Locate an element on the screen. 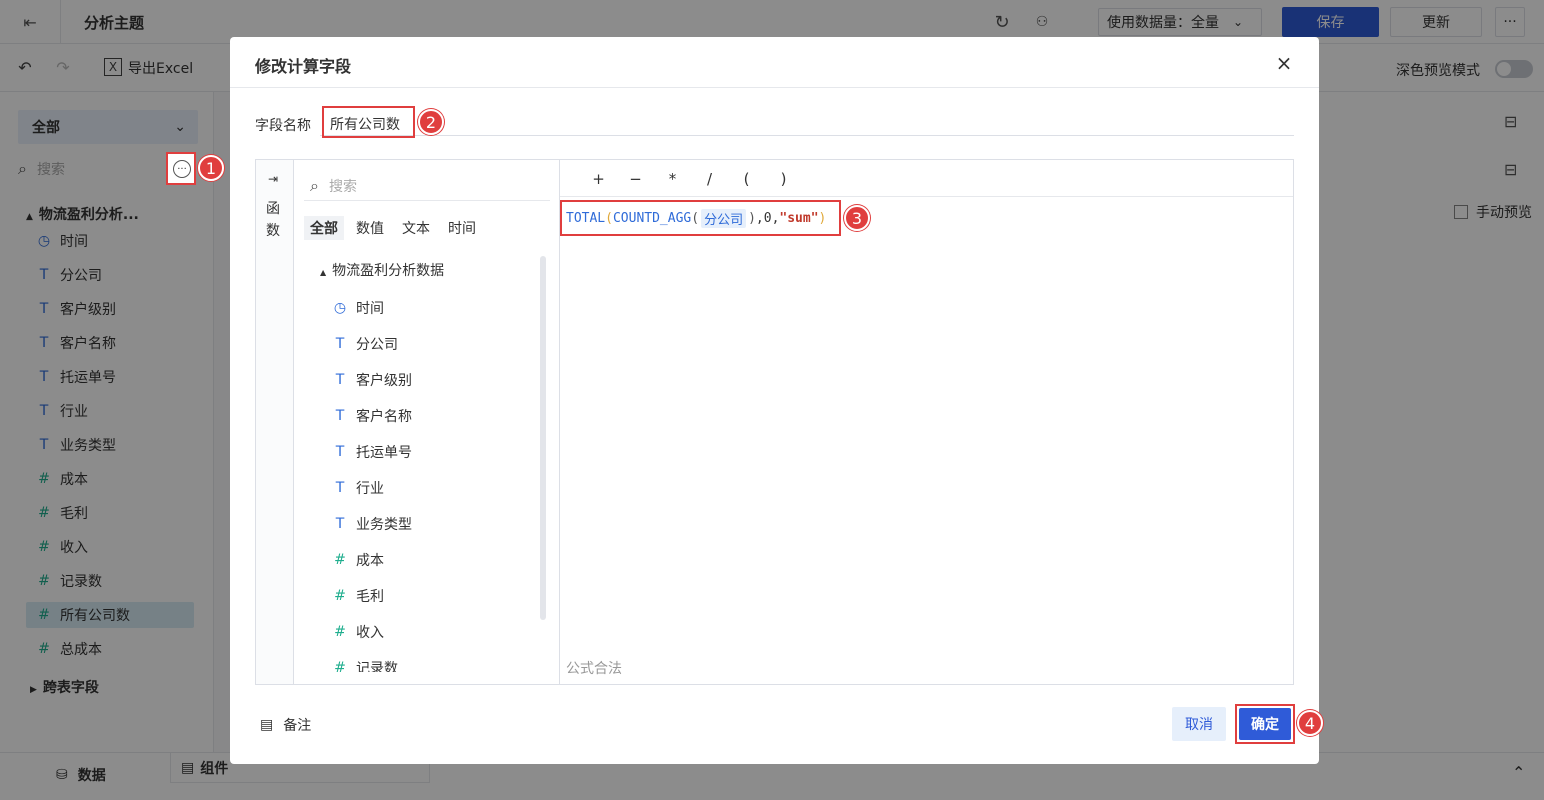 This screenshot has height=800, width=1544. tree-field-label: 客户名称 is located at coordinates (384, 417).